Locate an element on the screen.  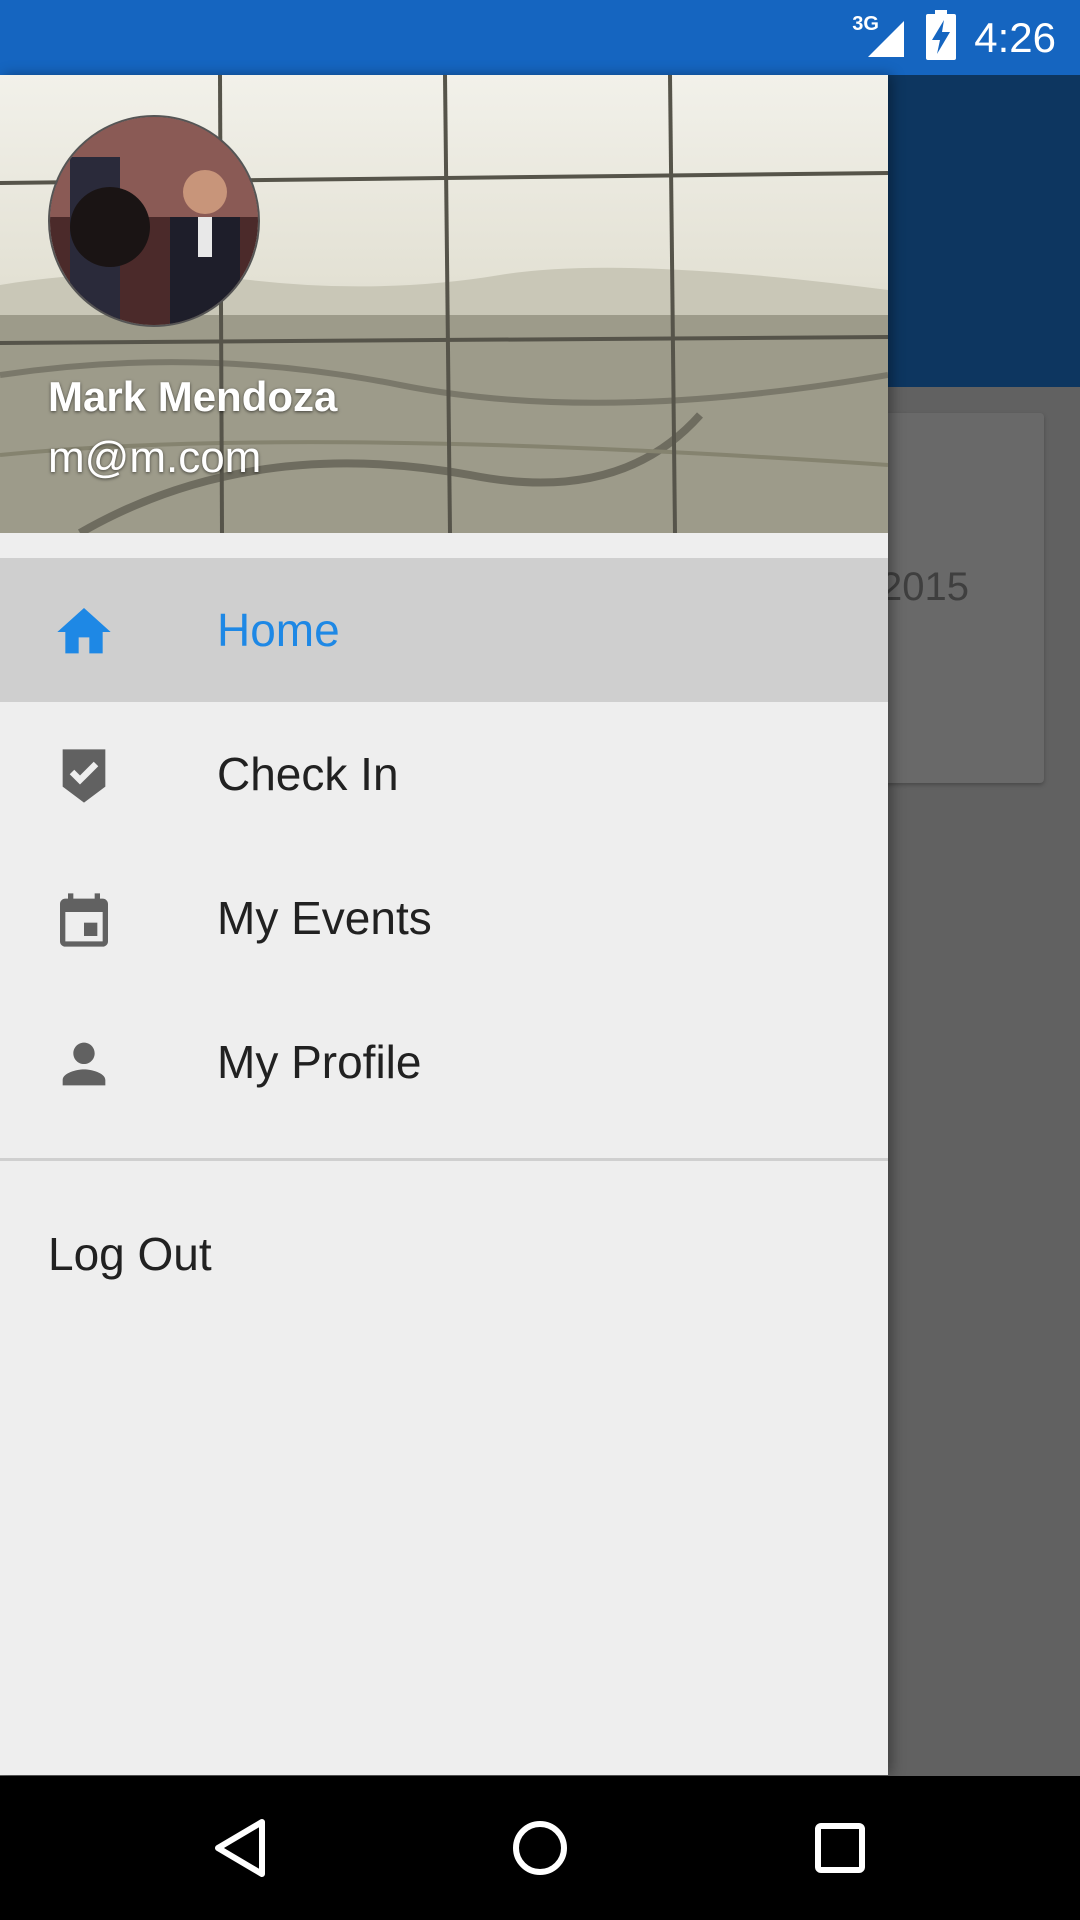
menu-item-home: Home is located at coordinates (444, 630).